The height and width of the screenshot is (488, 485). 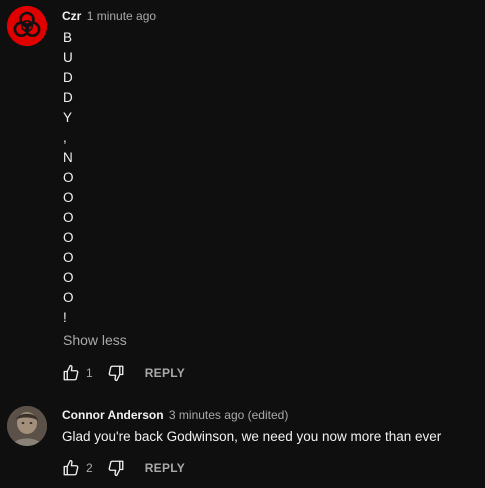 I want to click on comment-actions: 2 REPLY, so click(x=122, y=468).